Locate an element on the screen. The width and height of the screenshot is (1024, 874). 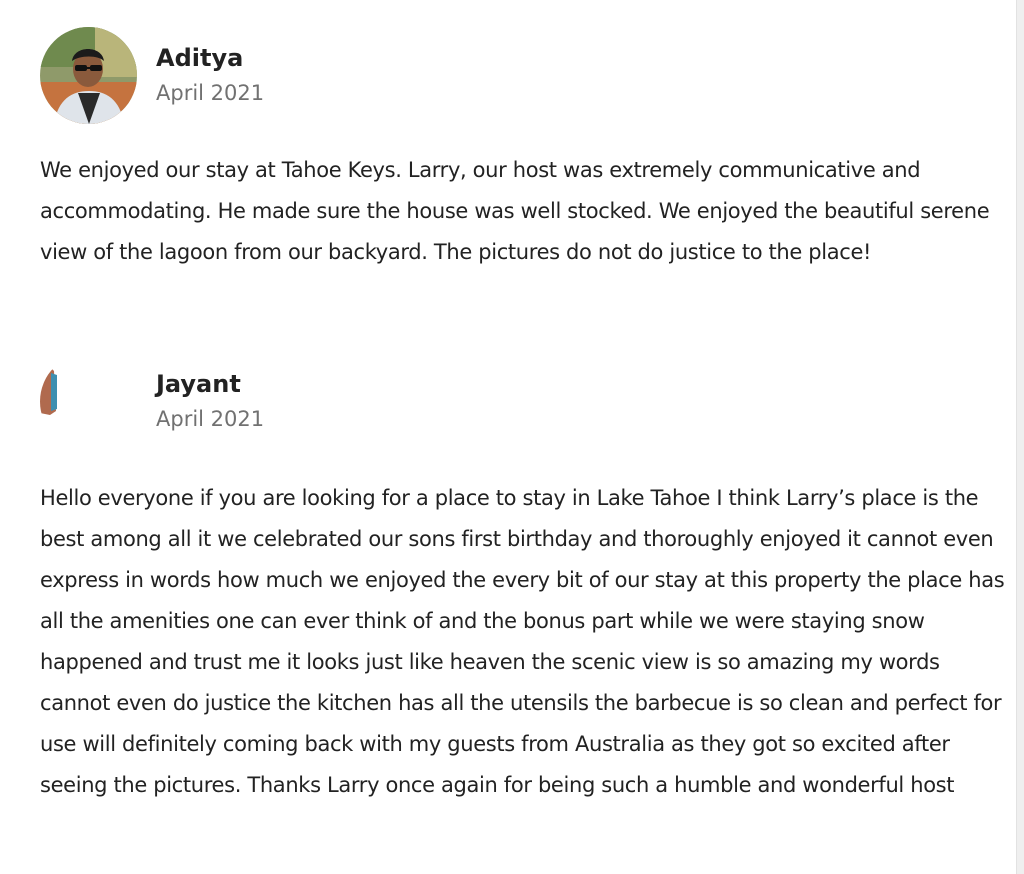
reviewer-name: Aditya is located at coordinates (200, 58).